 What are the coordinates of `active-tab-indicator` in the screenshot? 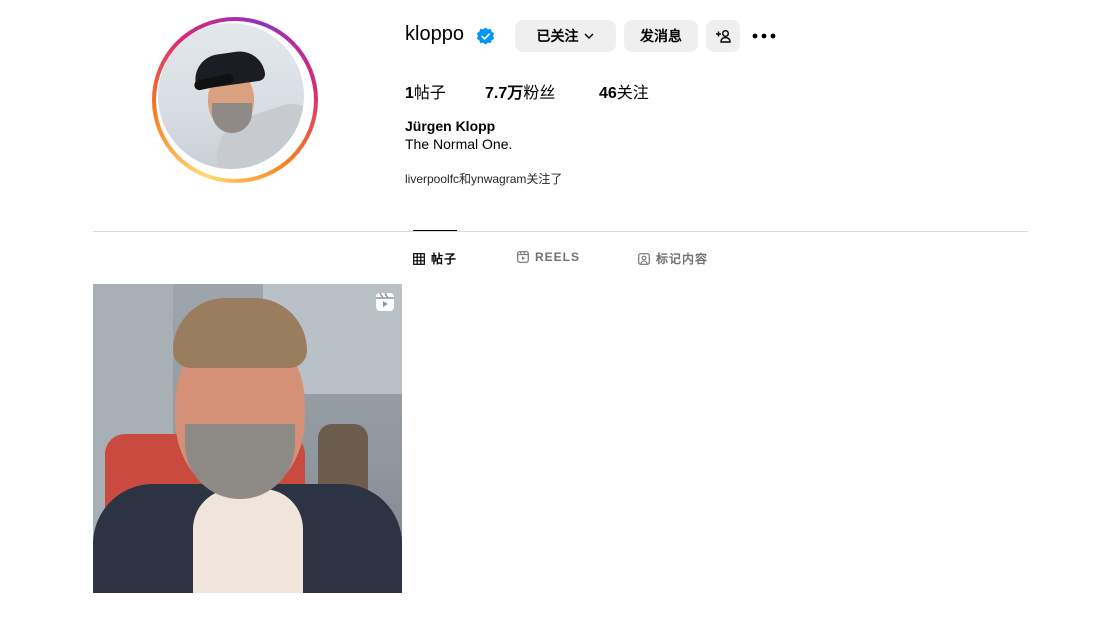 It's located at (435, 230).